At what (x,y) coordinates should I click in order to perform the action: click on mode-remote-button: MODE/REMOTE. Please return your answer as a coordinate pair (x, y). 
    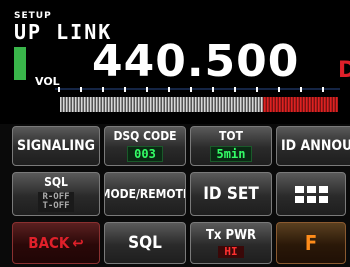
    Looking at the image, I should click on (145, 194).